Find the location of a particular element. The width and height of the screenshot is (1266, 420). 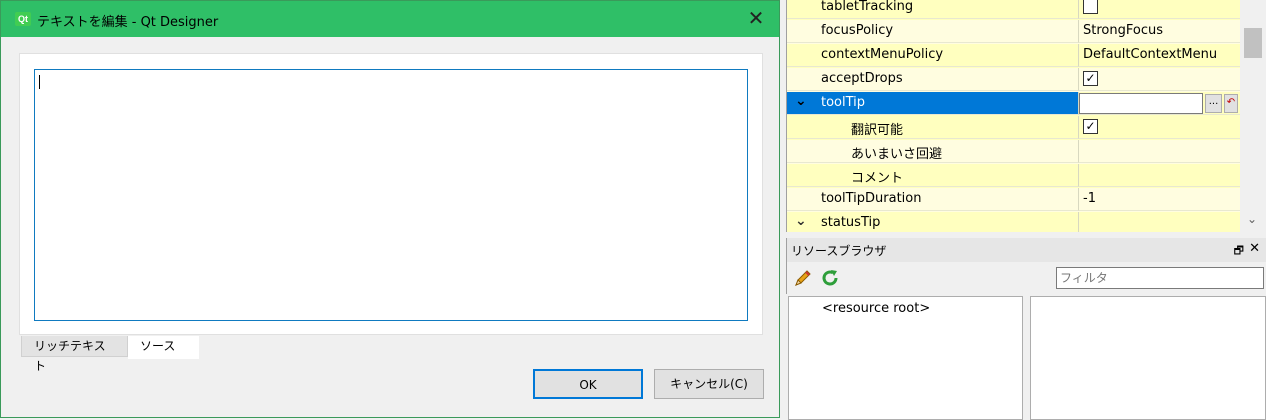

property-row-tooltipduration: toolTipDuration -1 is located at coordinates (1014, 200).